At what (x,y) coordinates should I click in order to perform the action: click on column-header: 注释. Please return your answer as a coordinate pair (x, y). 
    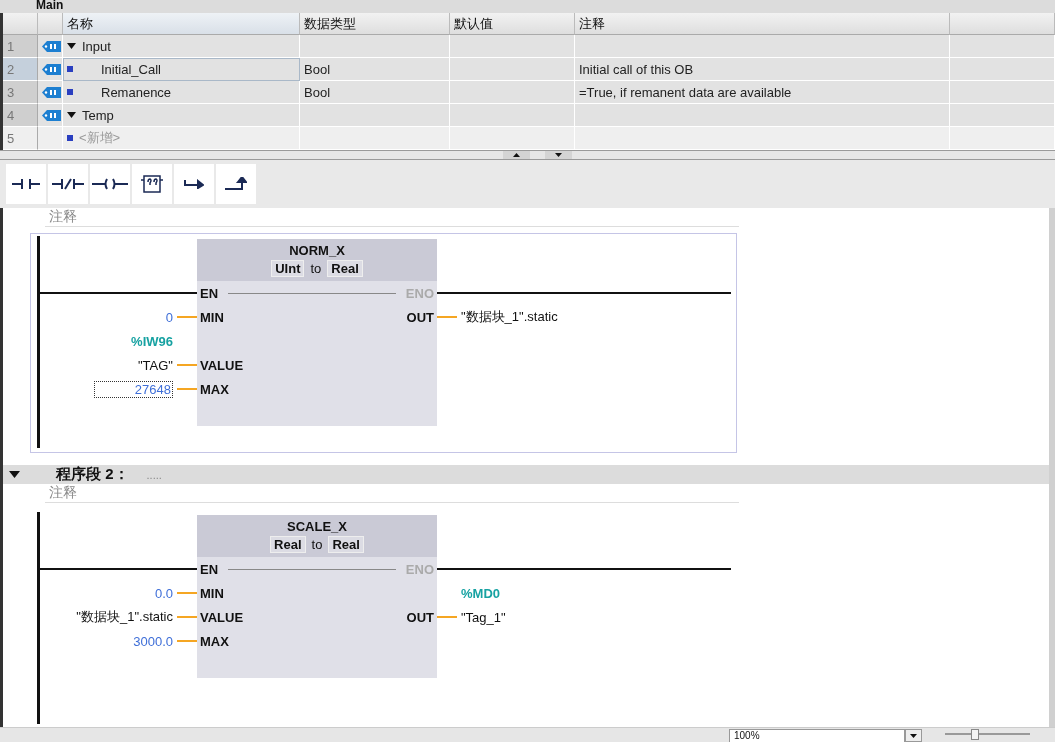
    Looking at the image, I should click on (762, 24).